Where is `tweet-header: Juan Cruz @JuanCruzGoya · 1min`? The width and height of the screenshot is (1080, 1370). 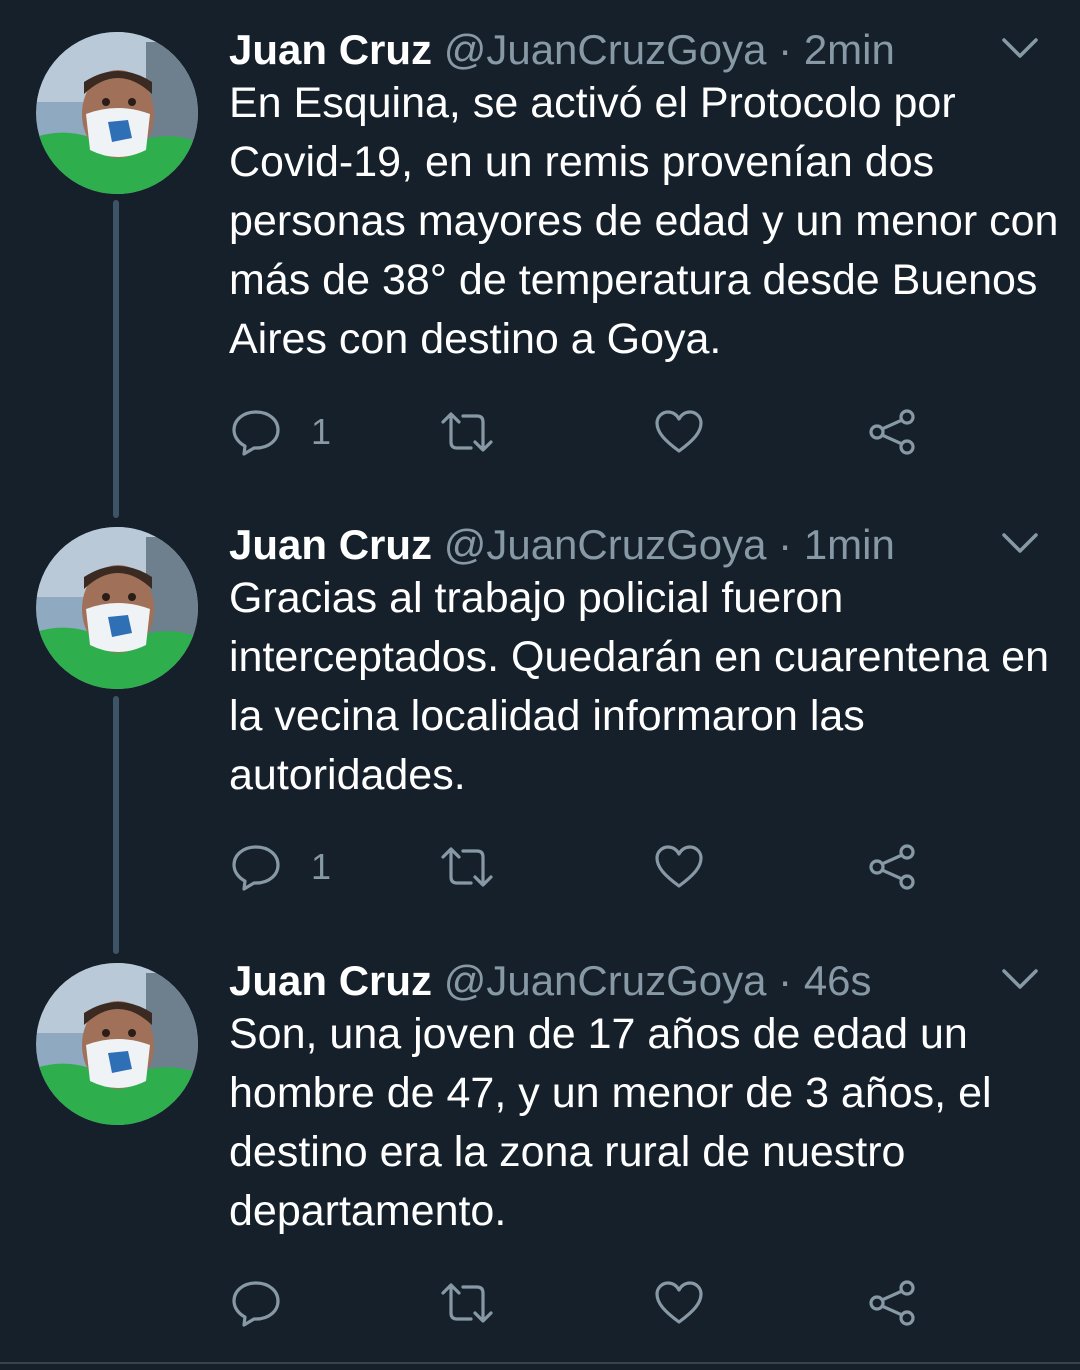 tweet-header: Juan Cruz @JuanCruzGoya · 1min is located at coordinates (562, 545).